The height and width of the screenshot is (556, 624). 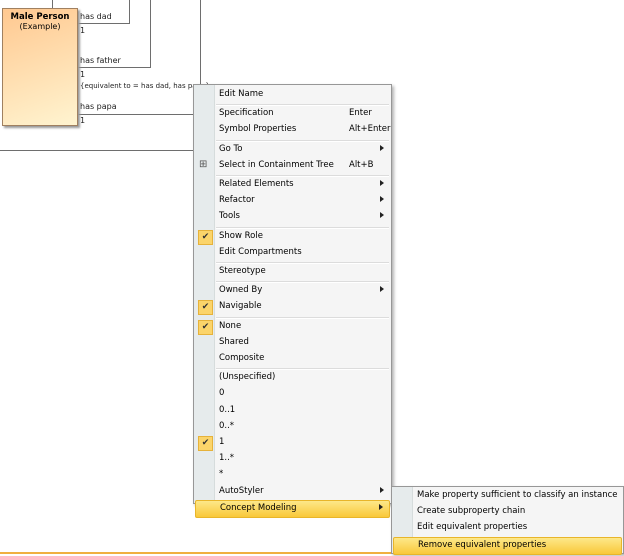 What do you see at coordinates (97, 150) in the screenshot?
I see `boundary-line` at bounding box center [97, 150].